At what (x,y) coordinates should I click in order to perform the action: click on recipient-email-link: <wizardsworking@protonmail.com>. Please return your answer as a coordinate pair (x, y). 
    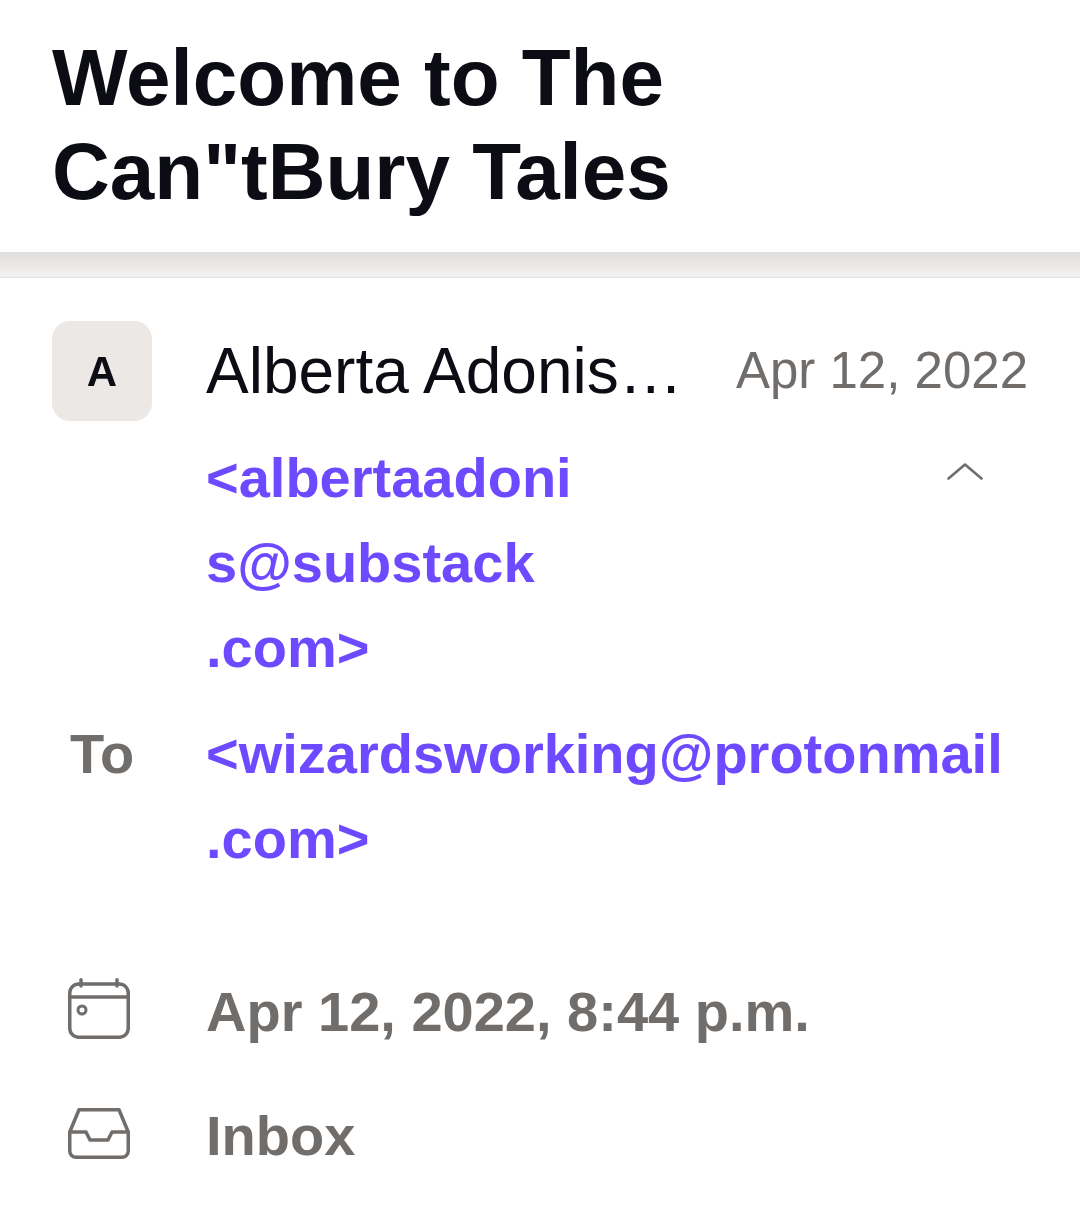
    Looking at the image, I should click on (623, 796).